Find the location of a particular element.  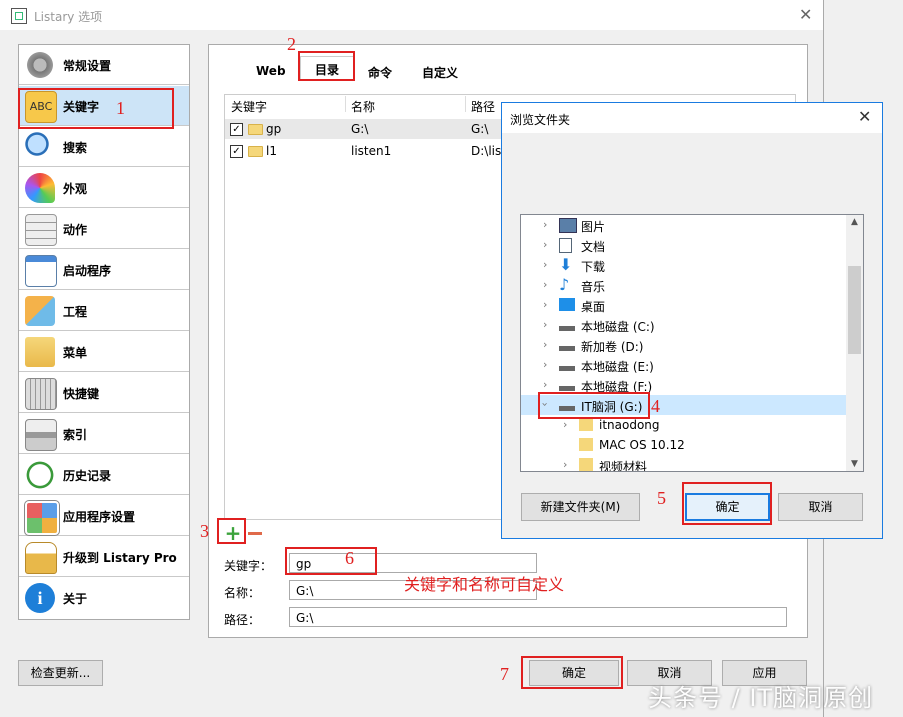

music-icon: ♪ is located at coordinates (564, 284).